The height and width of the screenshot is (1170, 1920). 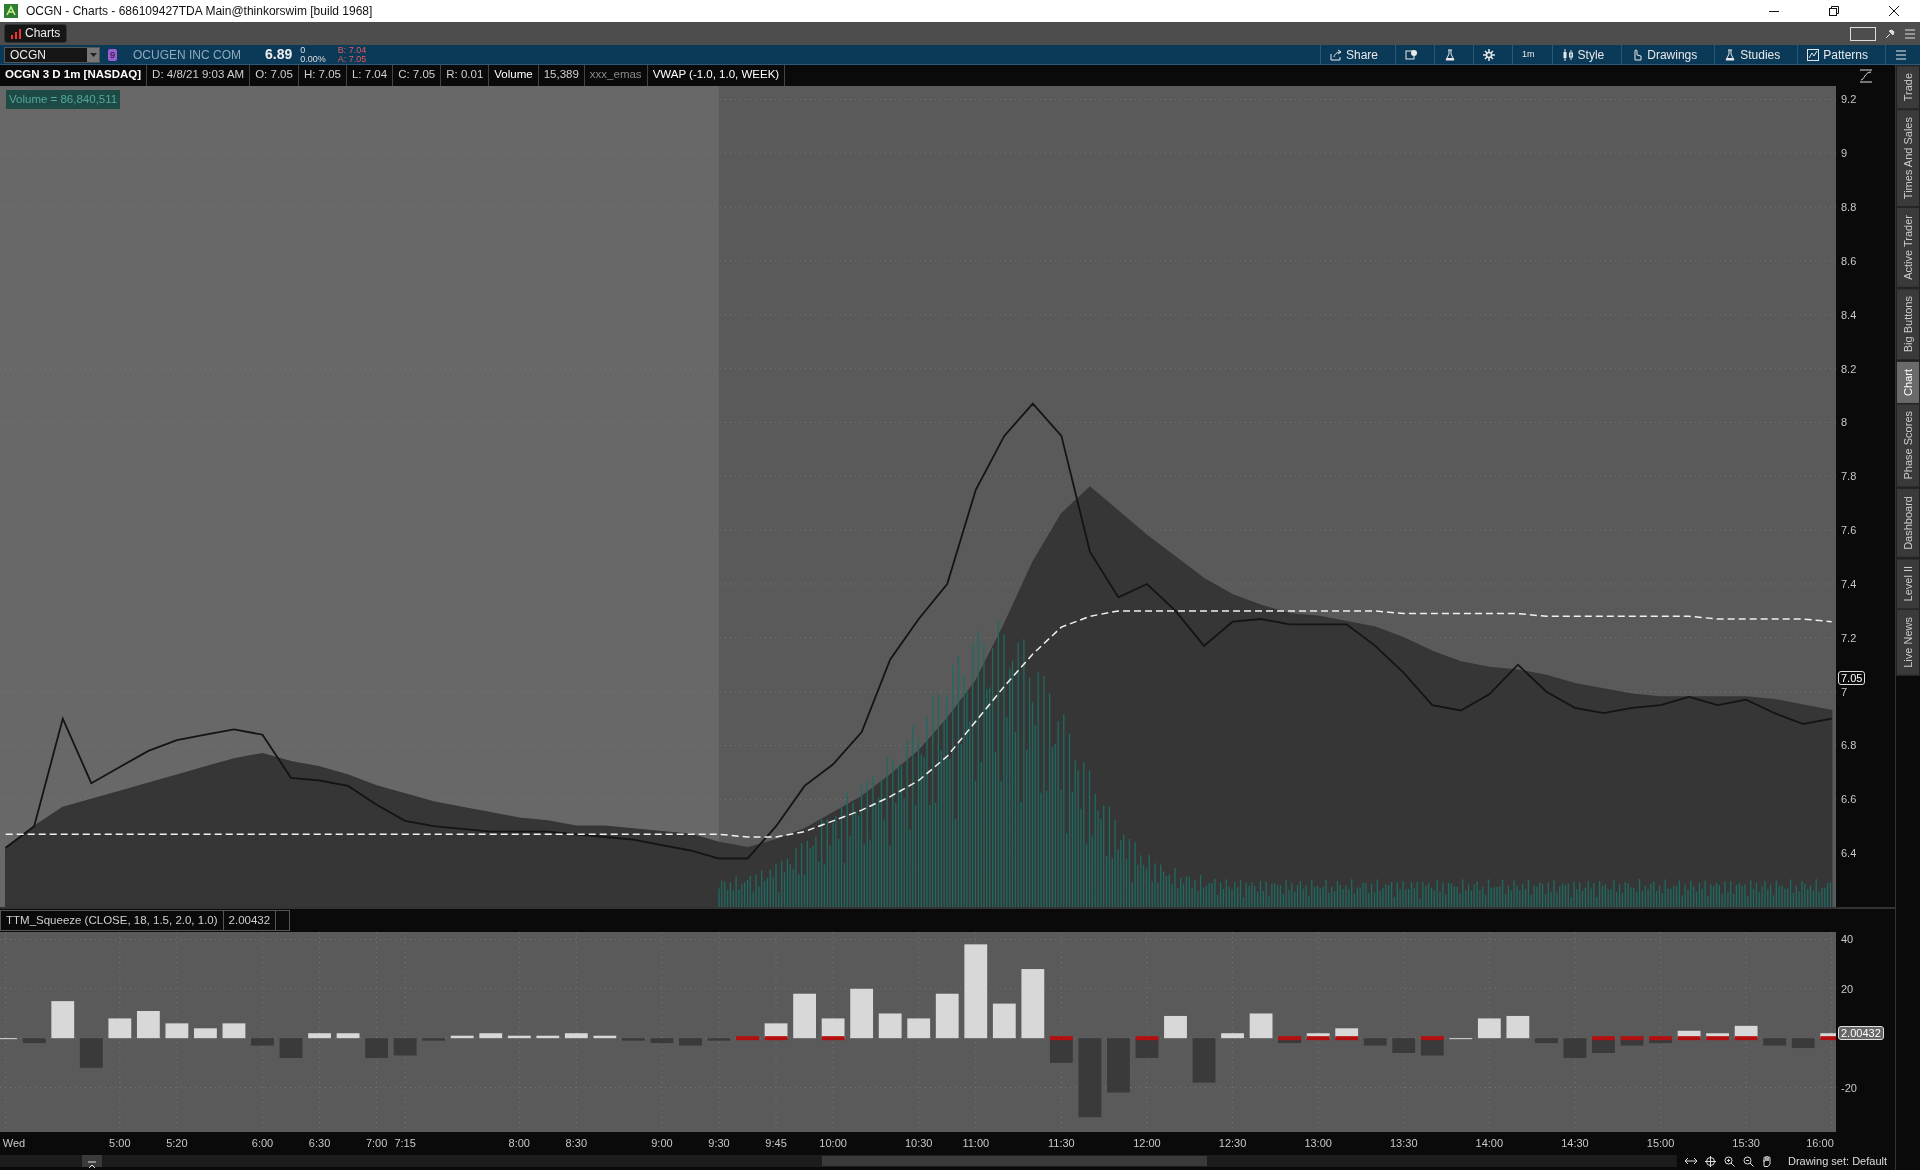 I want to click on drawings-button: Drawings, so click(x=1664, y=54).